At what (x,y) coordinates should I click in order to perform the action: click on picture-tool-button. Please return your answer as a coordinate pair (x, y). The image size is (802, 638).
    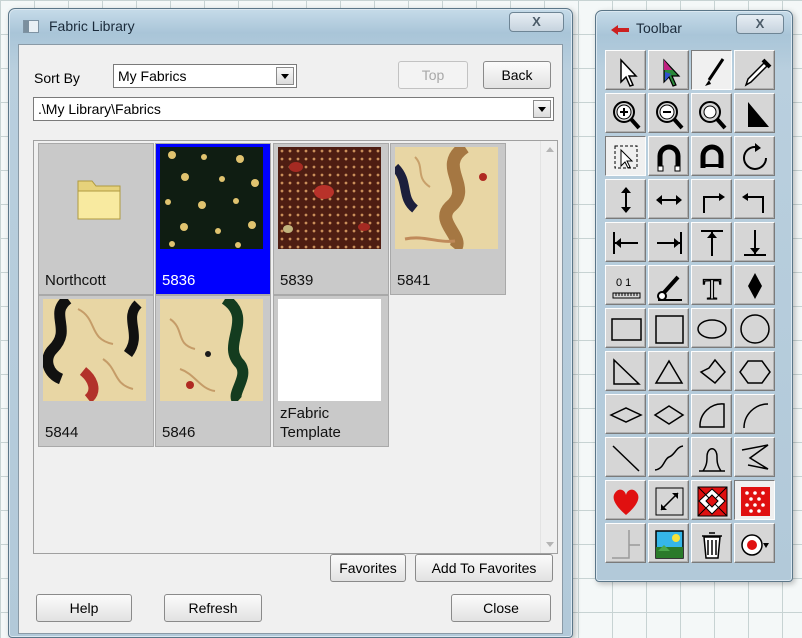
    Looking at the image, I should click on (668, 543).